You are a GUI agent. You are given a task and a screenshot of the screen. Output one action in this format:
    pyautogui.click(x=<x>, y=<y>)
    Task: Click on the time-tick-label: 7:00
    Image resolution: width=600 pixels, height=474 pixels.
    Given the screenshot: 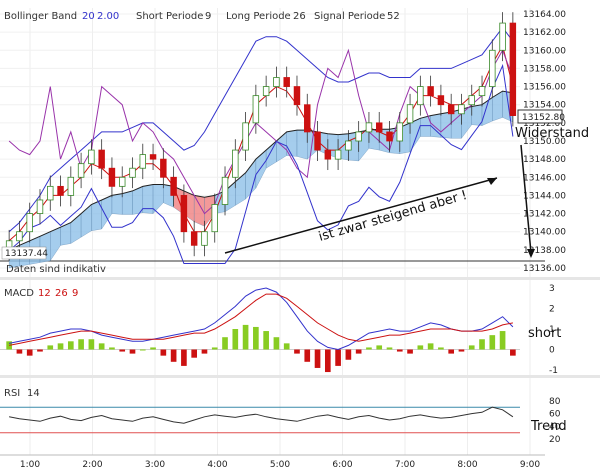 What is the action you would take?
    pyautogui.click(x=405, y=465)
    